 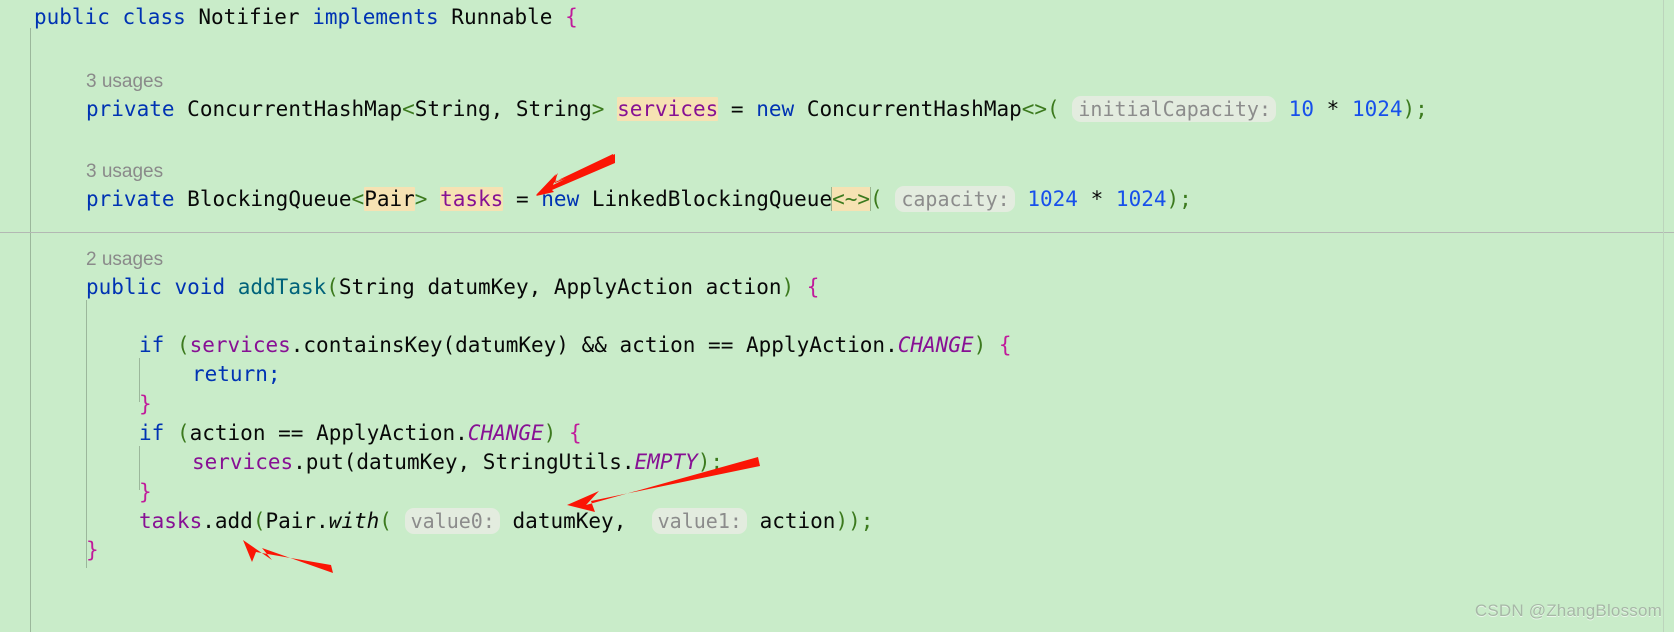 What do you see at coordinates (49, 550) in the screenshot?
I see `line-method-close-brace: }` at bounding box center [49, 550].